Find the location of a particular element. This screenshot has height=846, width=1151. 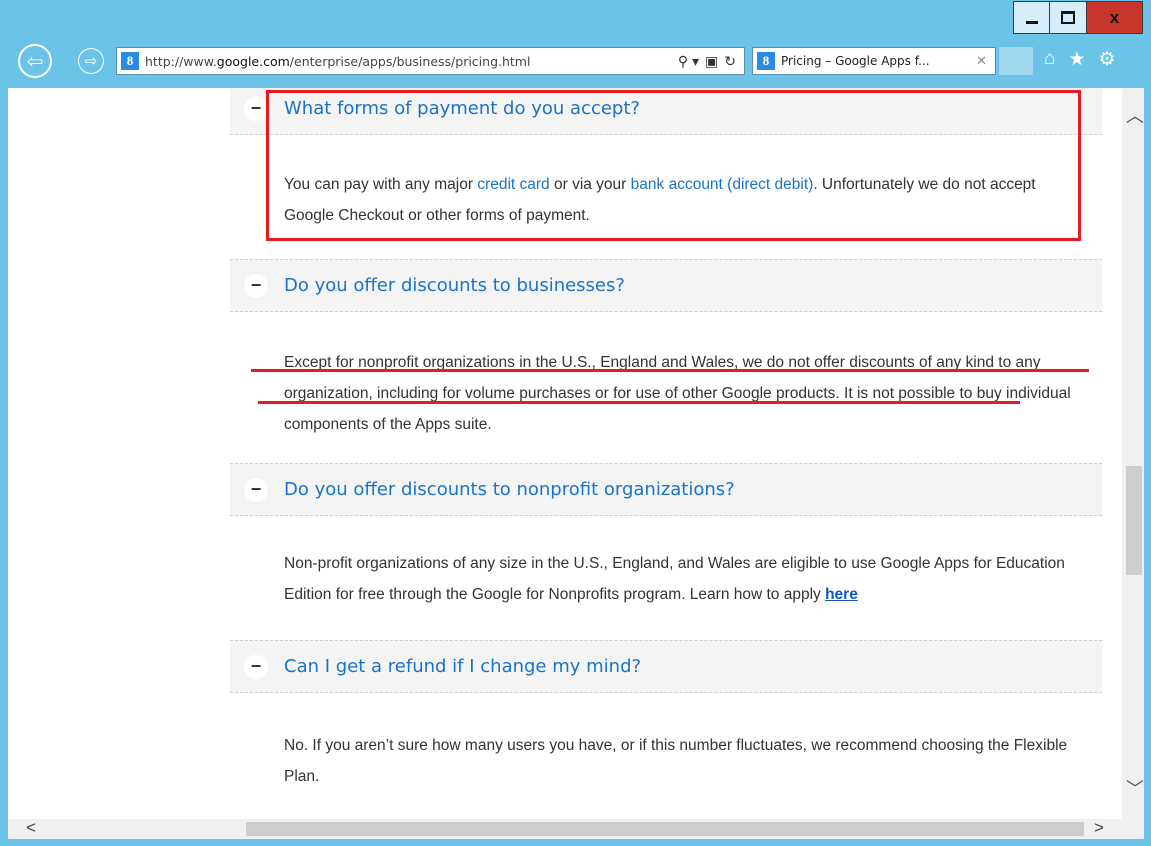

url-prefix: http://www. is located at coordinates (181, 61).